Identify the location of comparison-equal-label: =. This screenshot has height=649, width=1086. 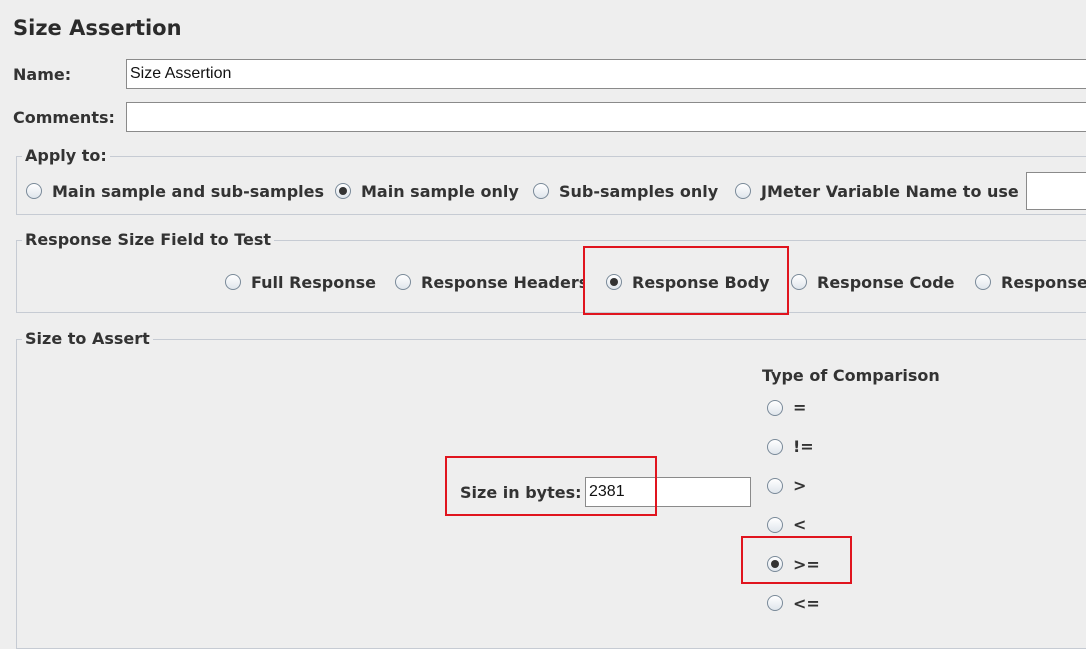
(799, 407).